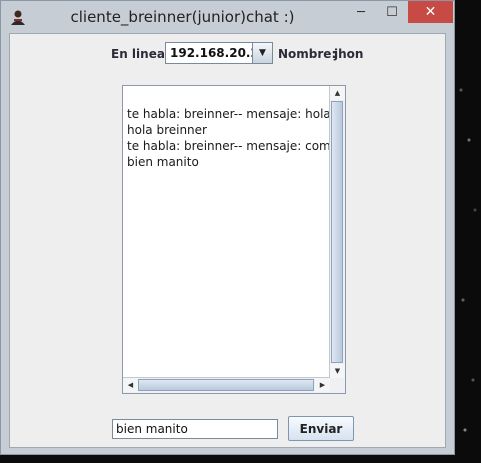 Image resolution: width=481 pixels, height=463 pixels. What do you see at coordinates (337, 371) in the screenshot?
I see `scroll-down-icon: ▼` at bounding box center [337, 371].